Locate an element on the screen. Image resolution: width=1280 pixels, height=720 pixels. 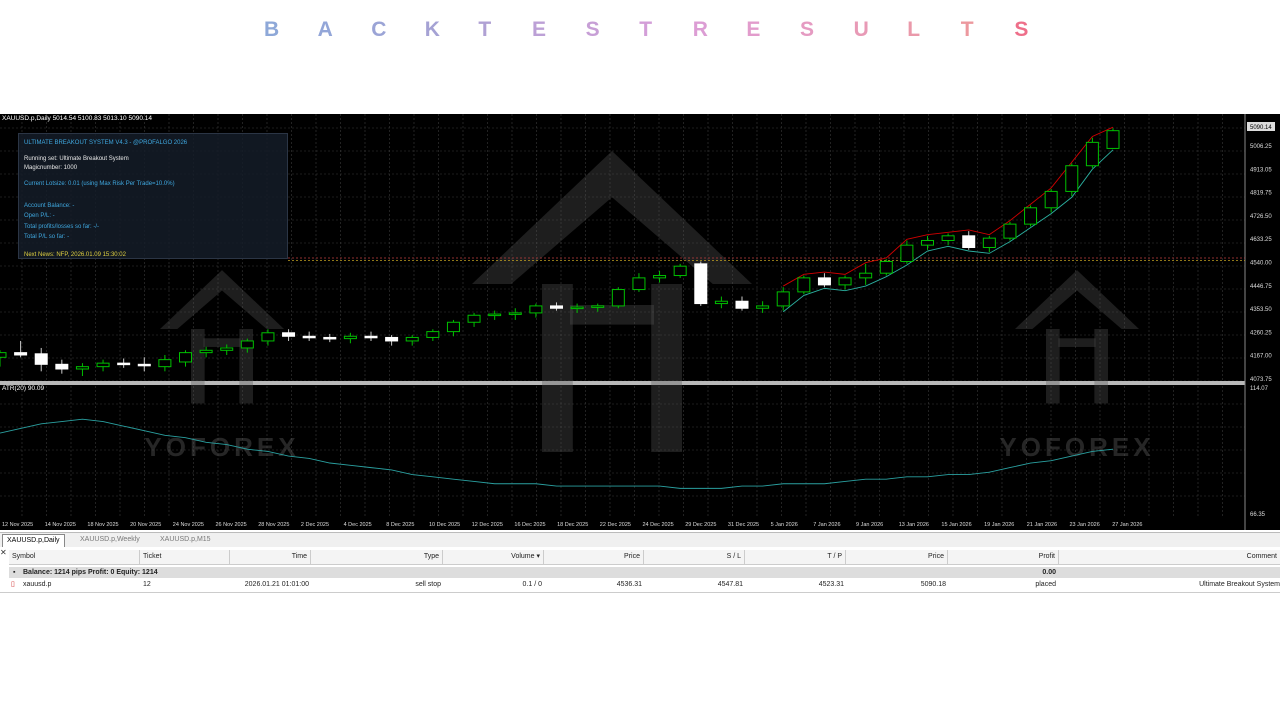
date-axis-label: 5 Jan 2026 is located at coordinates (784, 525).